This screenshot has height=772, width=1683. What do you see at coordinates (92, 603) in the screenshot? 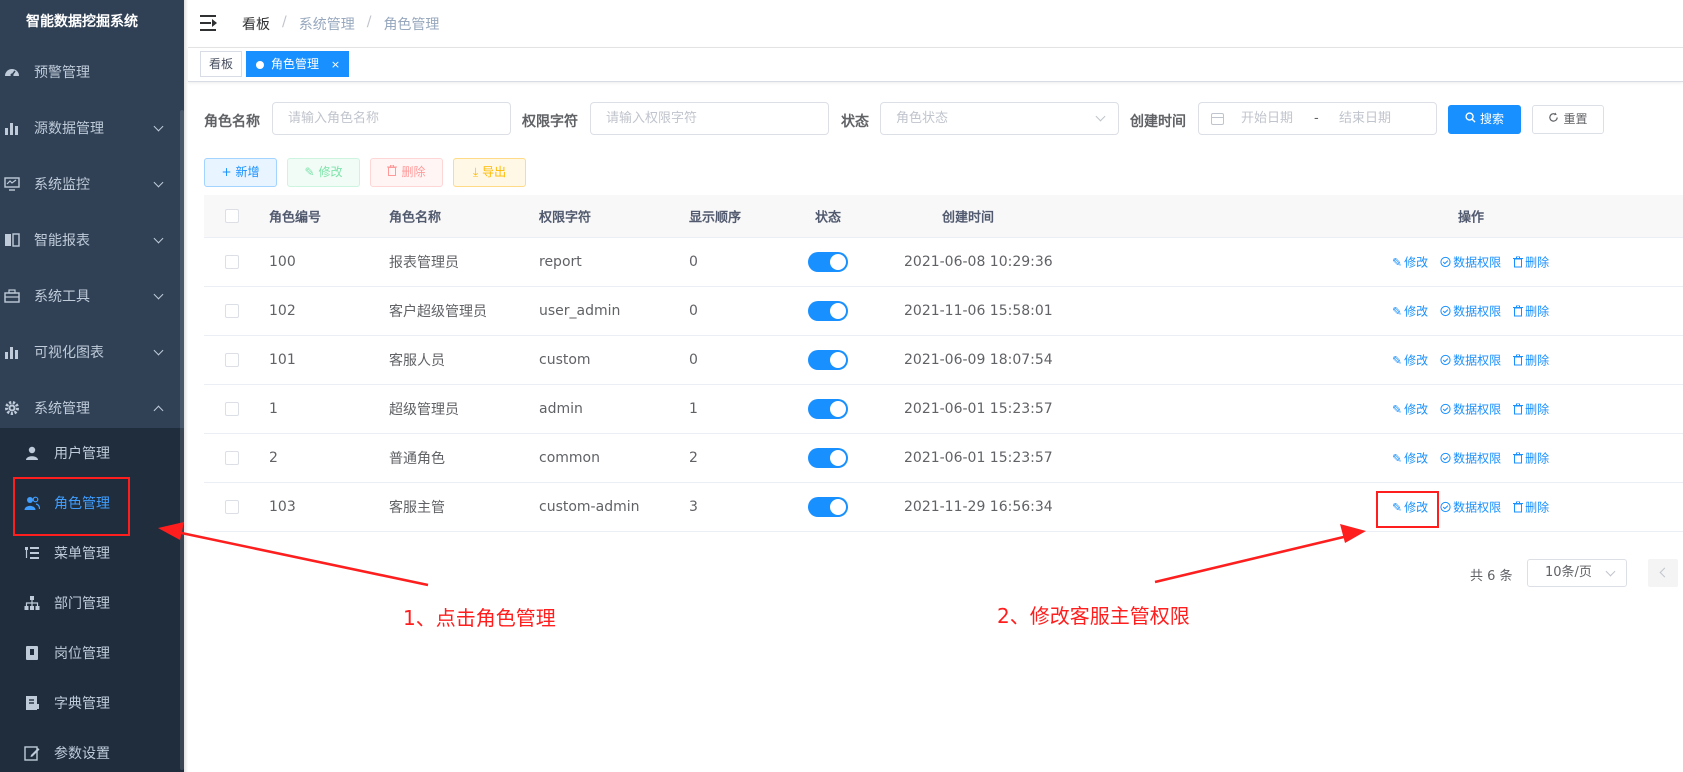
I see `sidebar-item-depts: 部门管理` at bounding box center [92, 603].